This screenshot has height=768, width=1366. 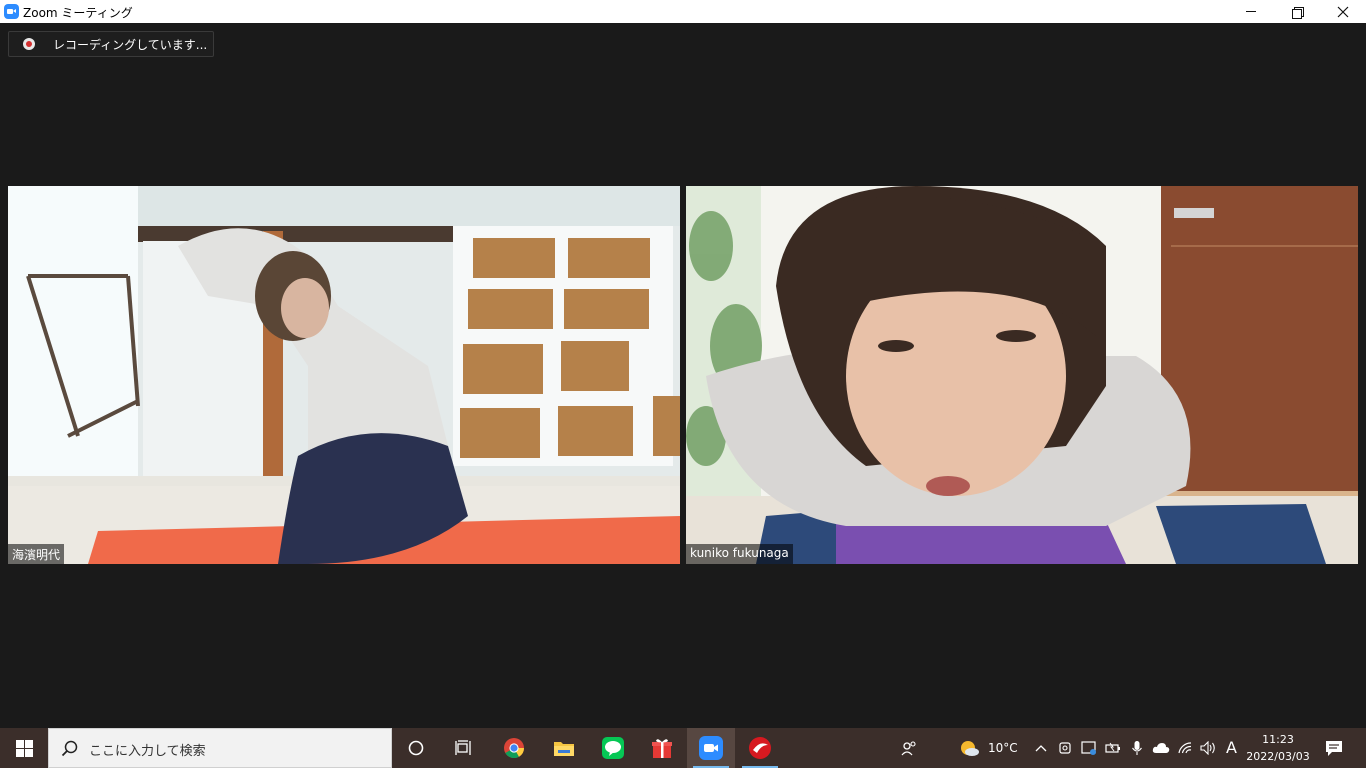 I want to click on microphone-tray-button, so click(x=1137, y=748).